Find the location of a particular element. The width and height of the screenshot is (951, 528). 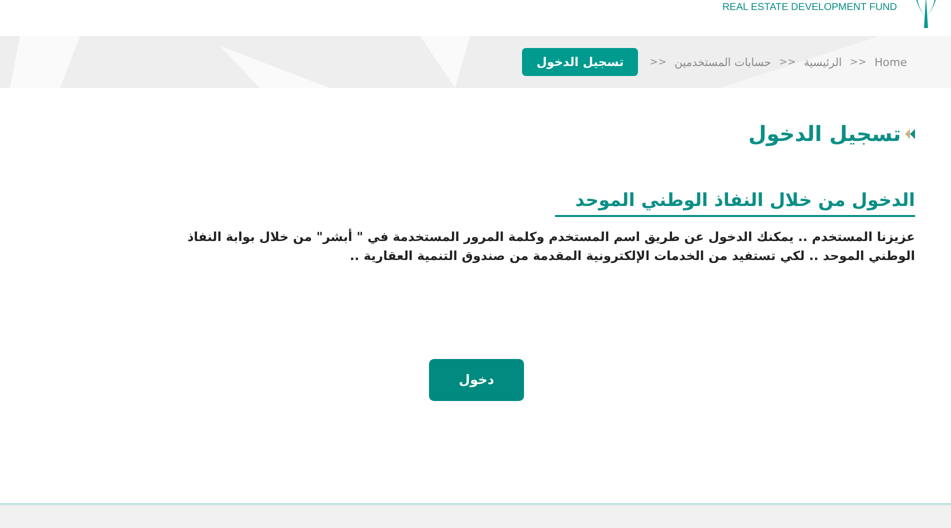

page-title: تسجيل الدخول is located at coordinates (824, 134).